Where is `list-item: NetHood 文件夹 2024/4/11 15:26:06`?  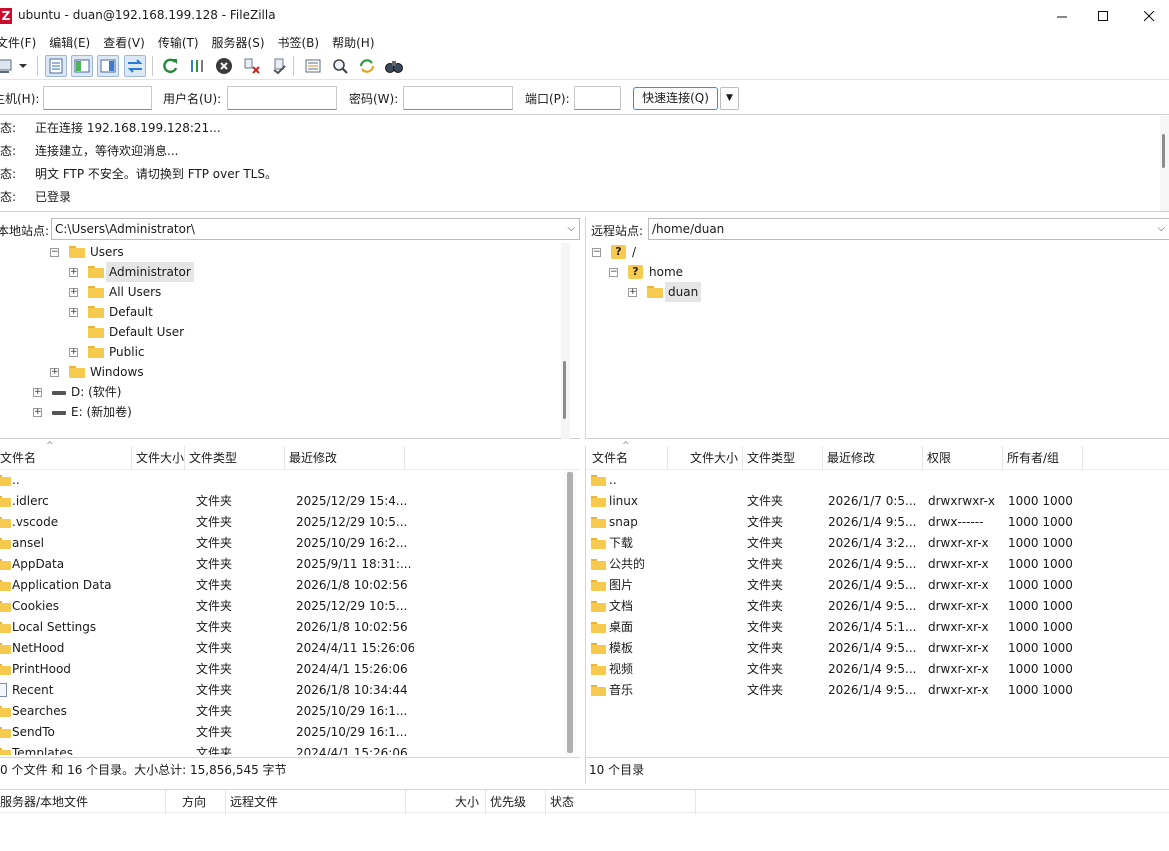 list-item: NetHood 文件夹 2024/4/11 15:26:06 is located at coordinates (283, 648).